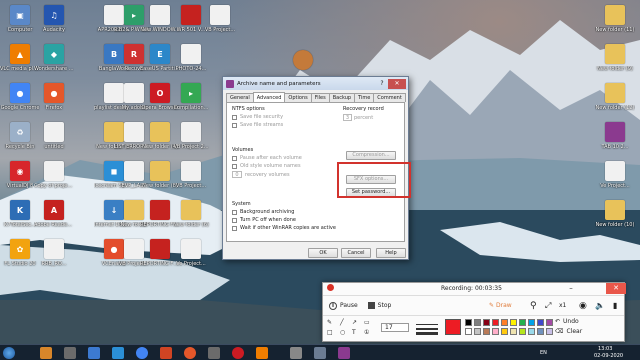 This screenshot has width=640, height=360. I want to click on webcam-icon: ◉, so click(583, 306).